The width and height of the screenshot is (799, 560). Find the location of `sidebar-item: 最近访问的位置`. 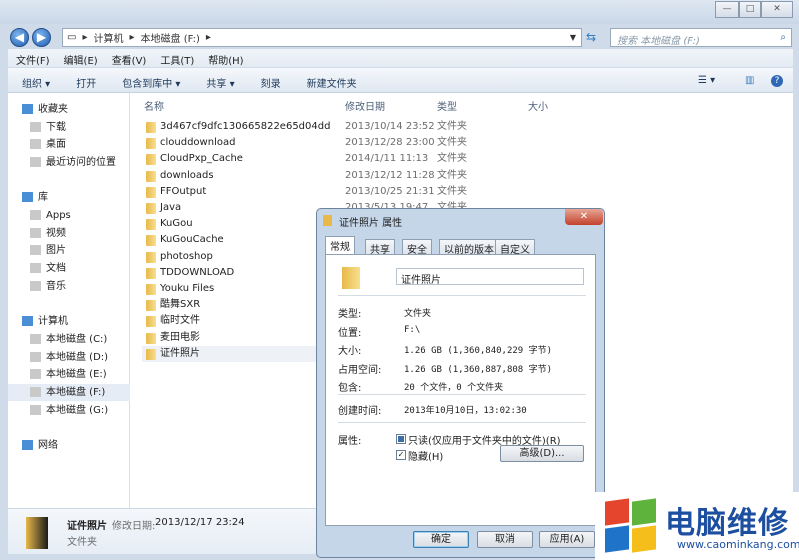

sidebar-item: 最近访问的位置 is located at coordinates (69, 162).